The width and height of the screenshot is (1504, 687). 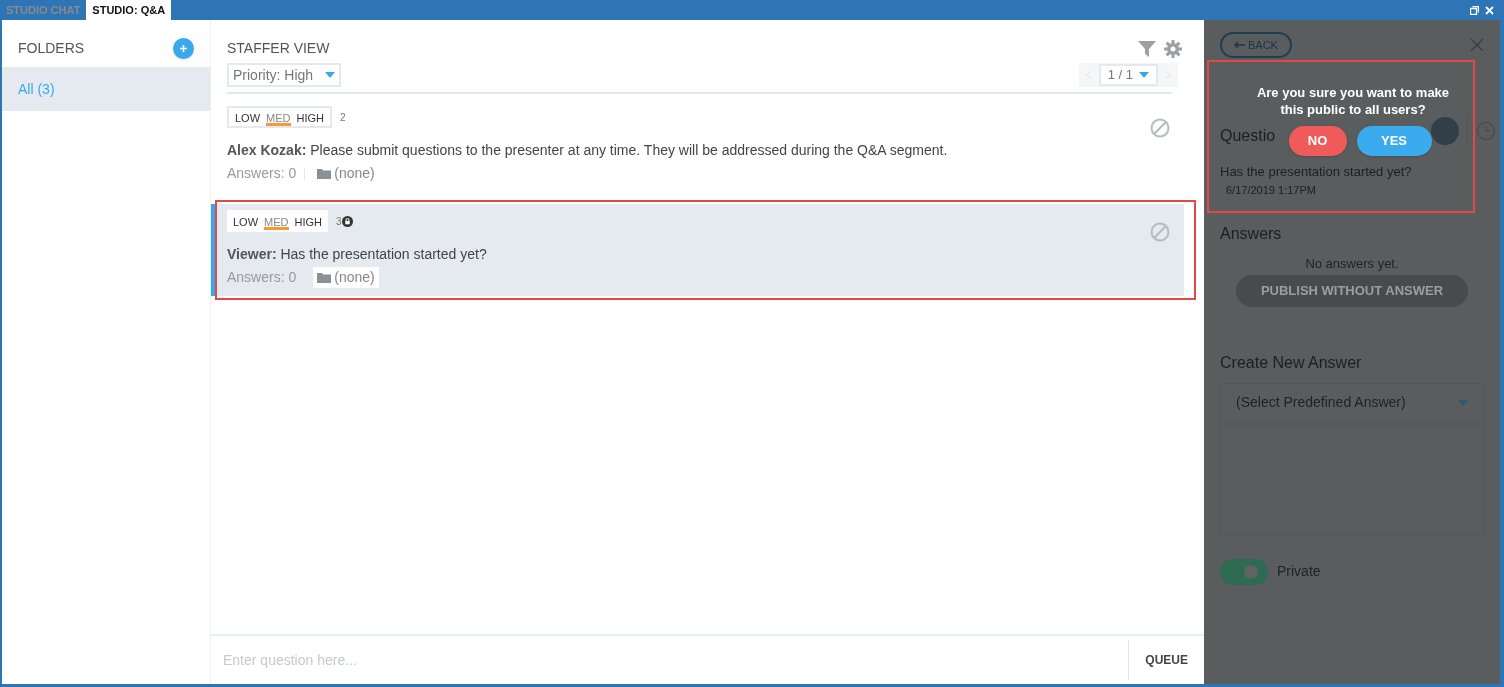 I want to click on priority-filter-dropdown: Priority: High, so click(x=284, y=75).